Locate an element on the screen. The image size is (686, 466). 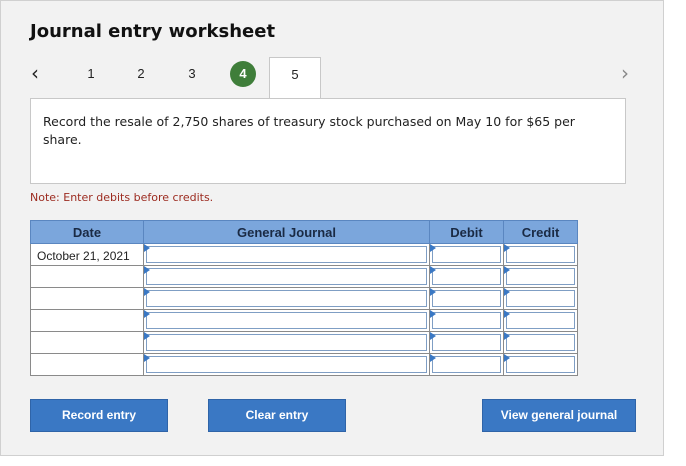
date-value: October 21, 2021 is located at coordinates (83, 256).